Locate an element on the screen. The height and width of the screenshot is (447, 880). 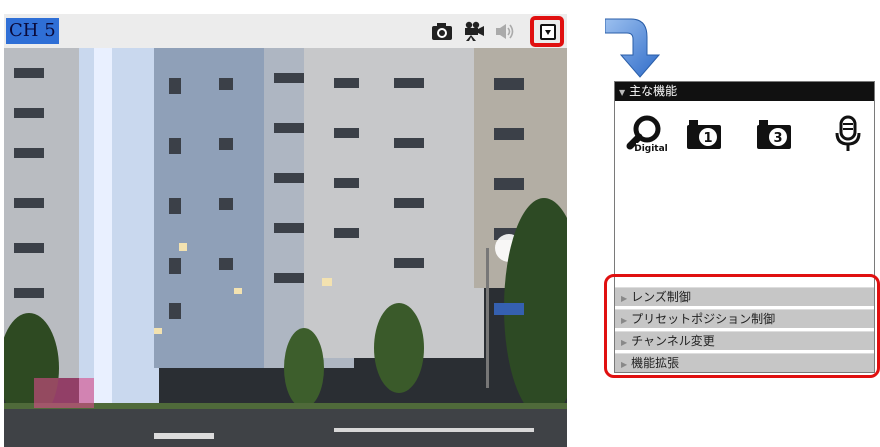
snapshot-3-icon: 3 is located at coordinates (774, 134).